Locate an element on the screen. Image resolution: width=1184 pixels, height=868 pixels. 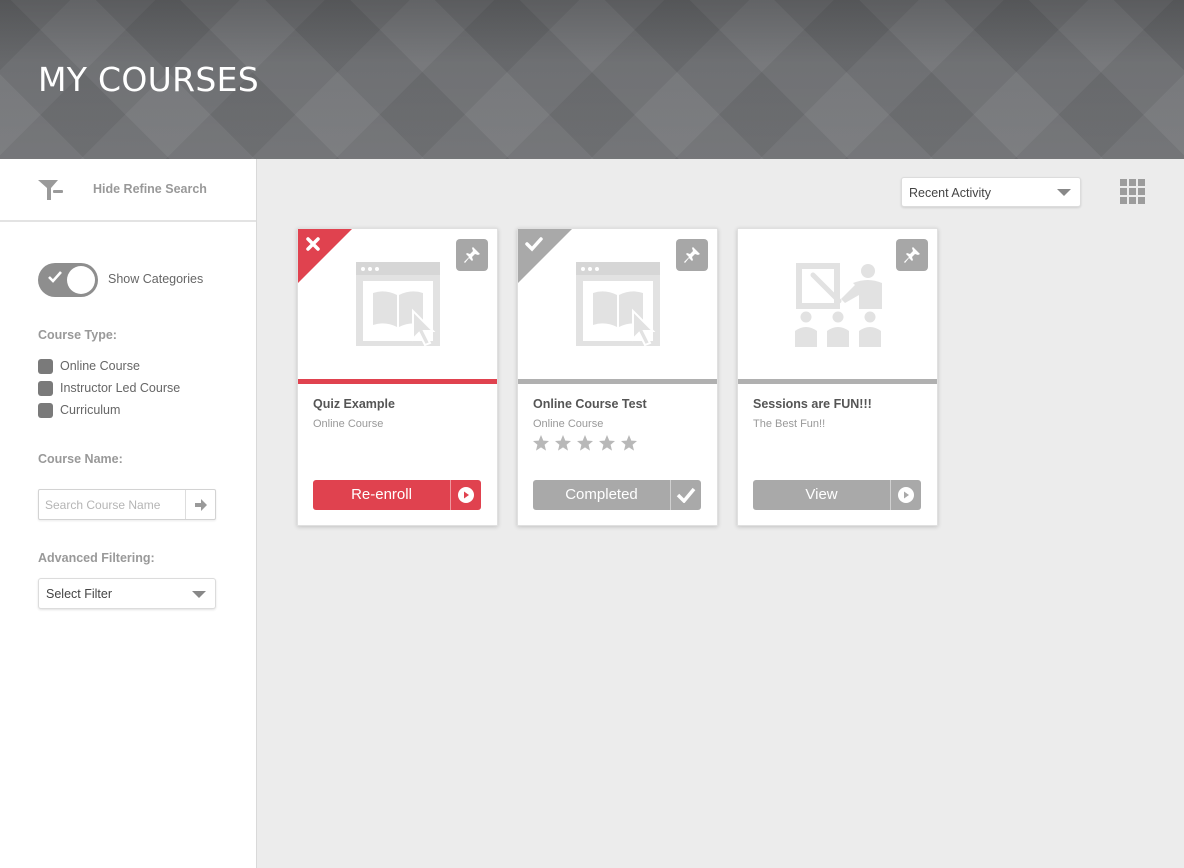
instructor-led-icon is located at coordinates (838, 305).